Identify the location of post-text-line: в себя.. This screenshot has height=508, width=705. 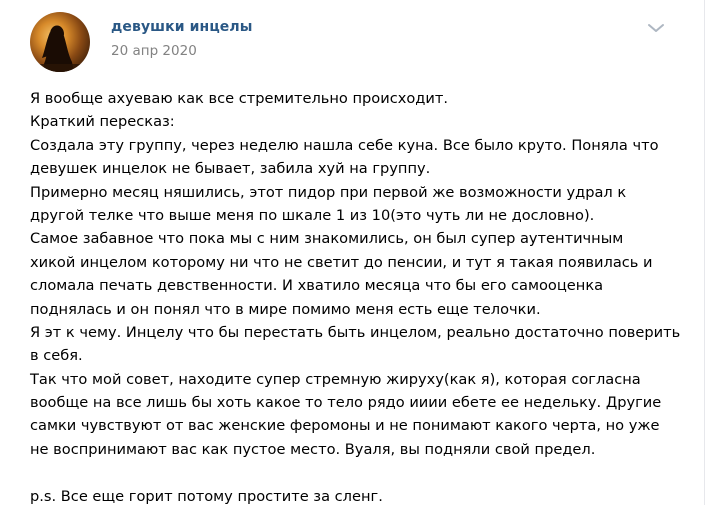
(56, 356).